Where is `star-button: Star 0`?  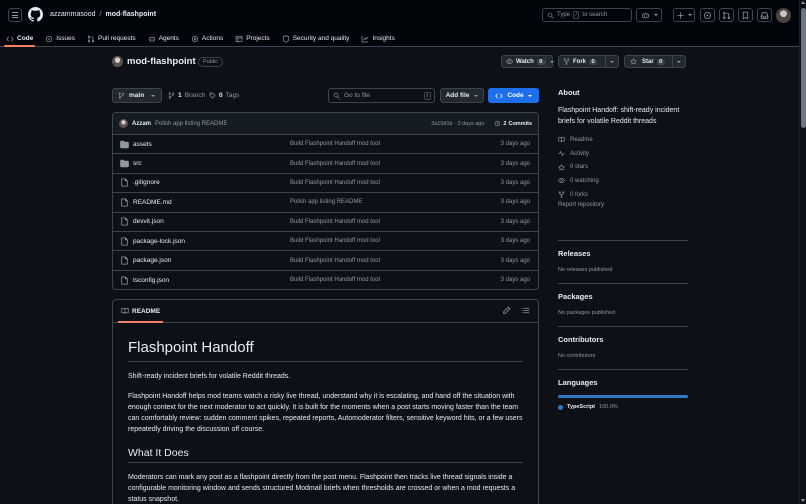
star-button: Star 0 is located at coordinates (655, 61).